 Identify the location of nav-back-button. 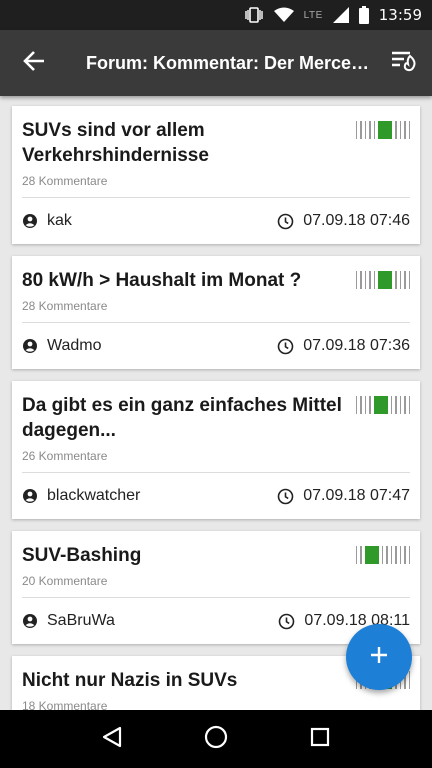
(112, 739).